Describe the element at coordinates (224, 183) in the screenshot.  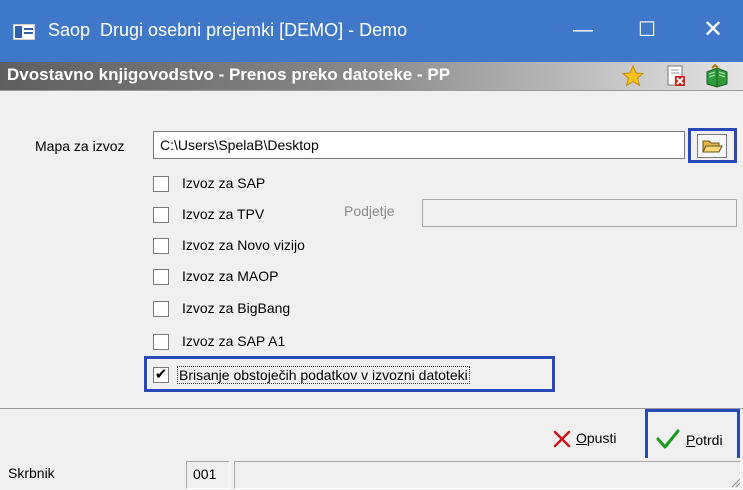
I see `checkbox-label: Izvoz za SAP` at that location.